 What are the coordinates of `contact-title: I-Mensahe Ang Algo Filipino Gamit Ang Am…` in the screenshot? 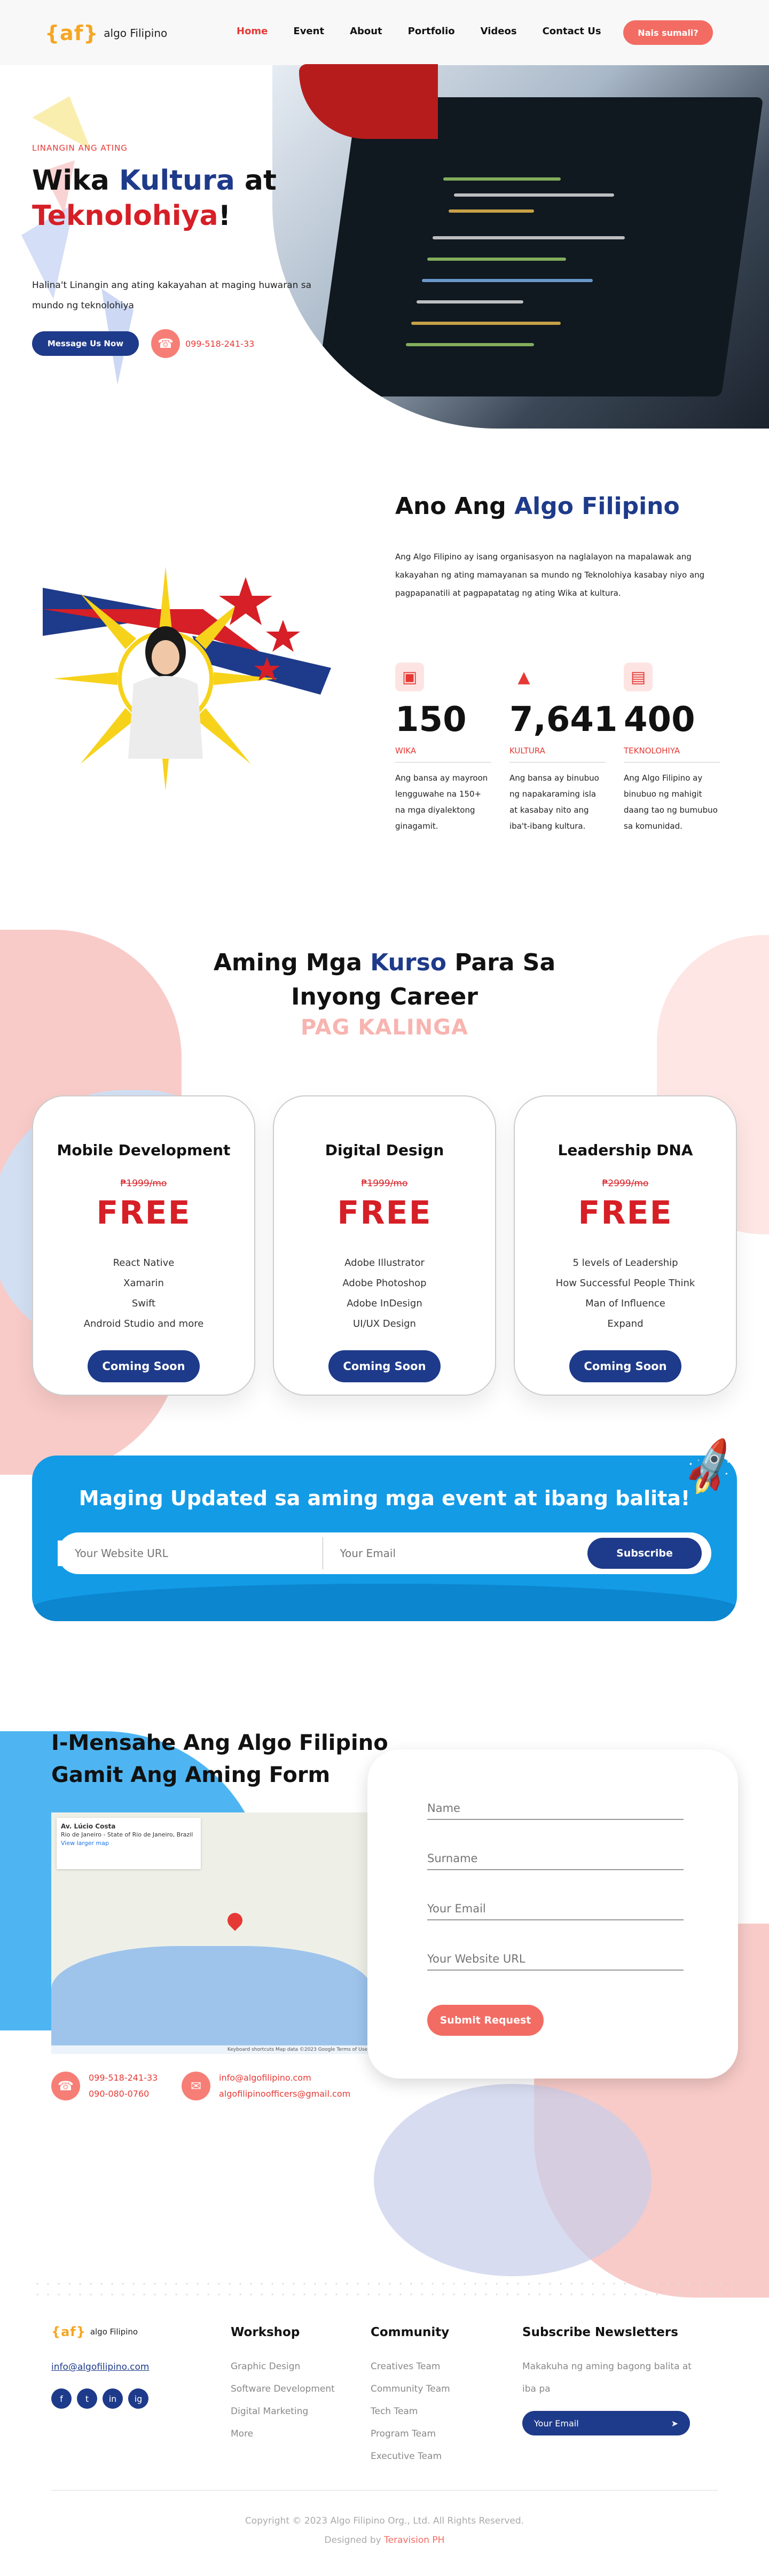 It's located at (219, 1759).